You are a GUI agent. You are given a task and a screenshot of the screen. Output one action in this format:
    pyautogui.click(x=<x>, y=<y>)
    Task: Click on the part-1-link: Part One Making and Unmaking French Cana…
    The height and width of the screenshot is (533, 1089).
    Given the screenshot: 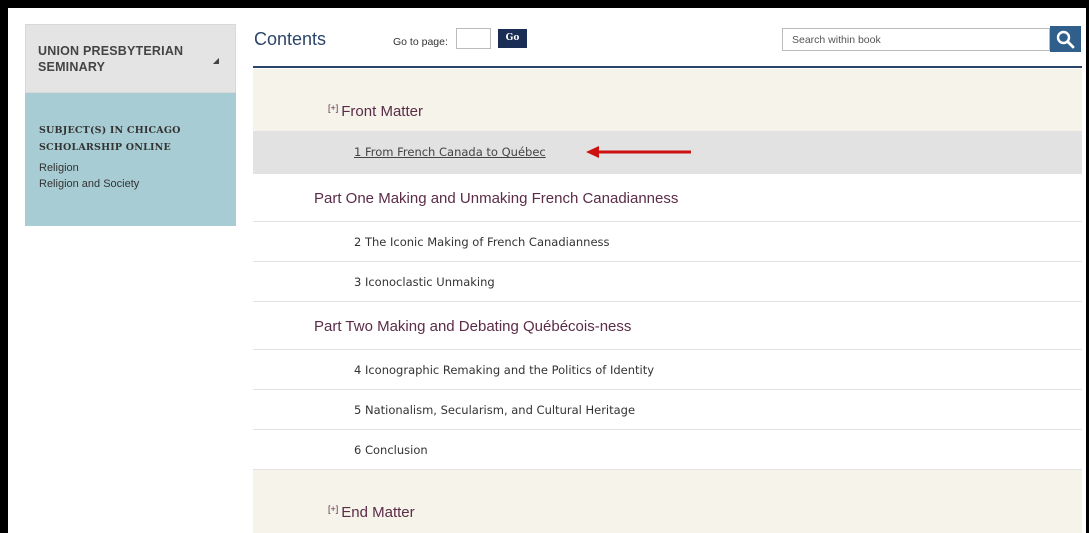 What is the action you would take?
    pyautogui.click(x=496, y=198)
    